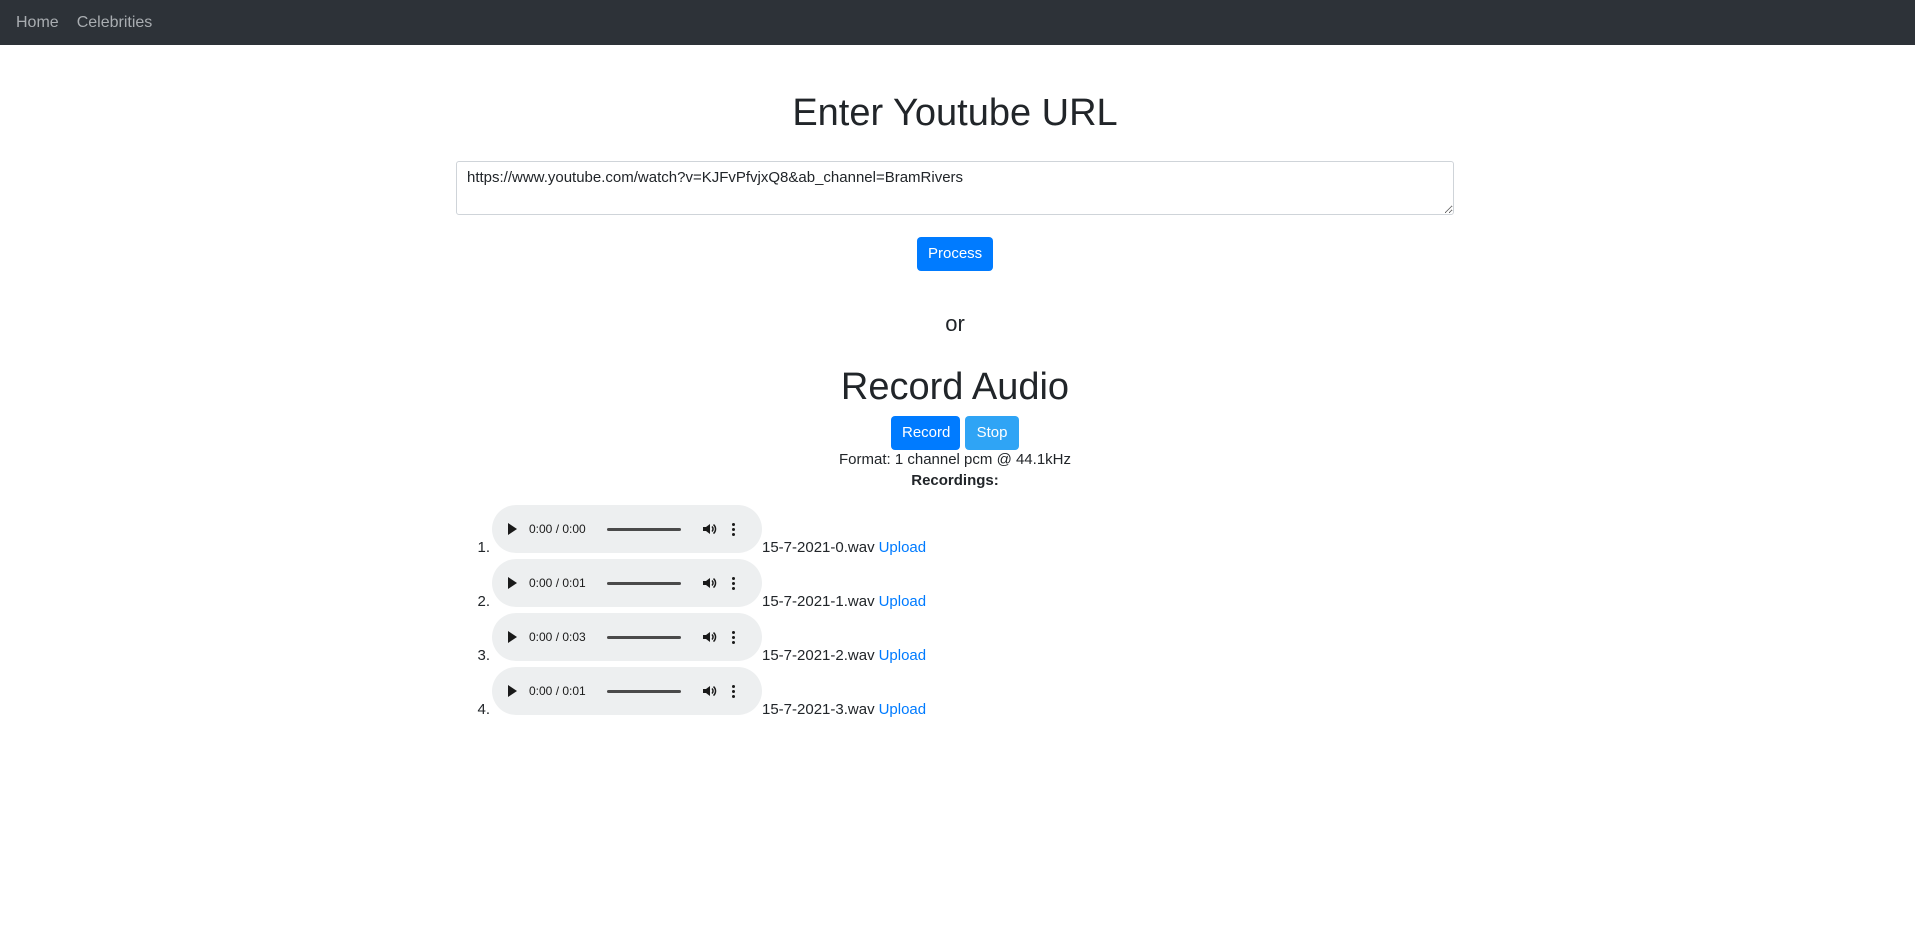 This screenshot has width=1915, height=932. I want to click on or-divider-text: or, so click(955, 323).